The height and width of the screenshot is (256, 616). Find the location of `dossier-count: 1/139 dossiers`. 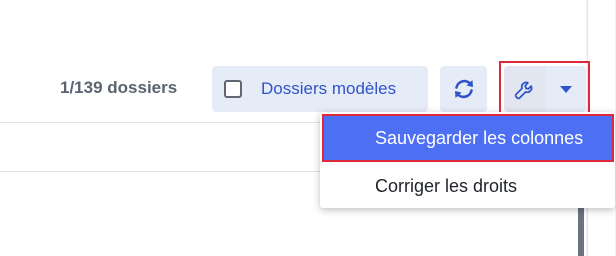

dossier-count: 1/139 dossiers is located at coordinates (119, 87).